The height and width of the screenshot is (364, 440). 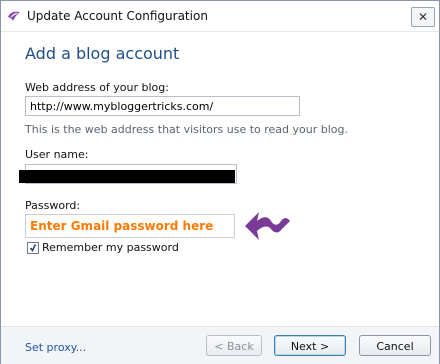 I want to click on close-icon: ✕, so click(x=423, y=17).